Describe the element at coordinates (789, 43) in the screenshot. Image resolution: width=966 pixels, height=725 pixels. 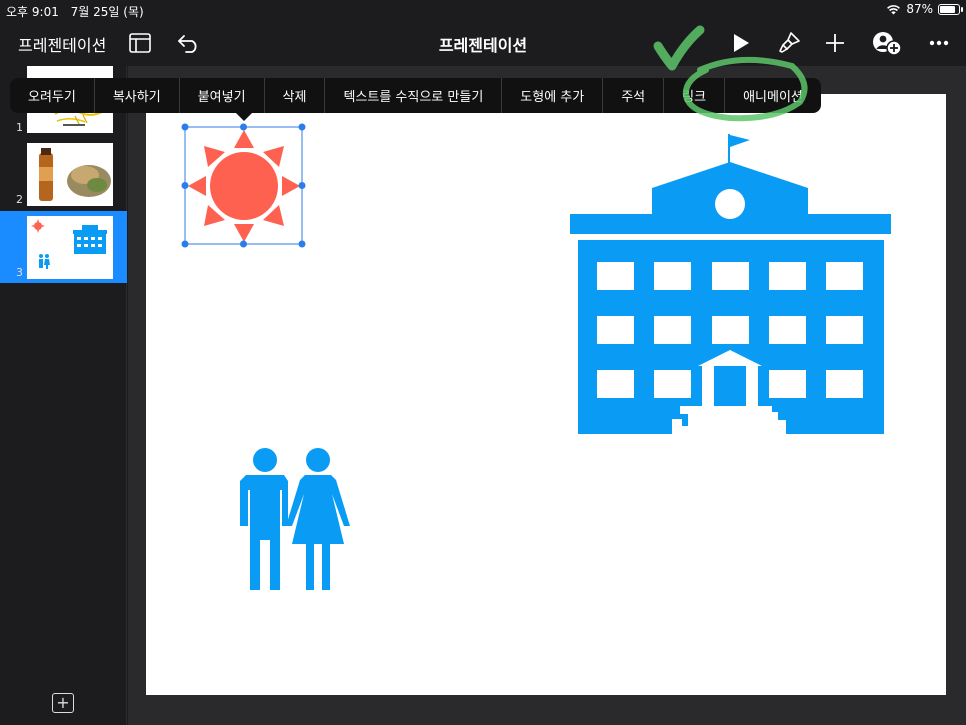
I see `brush-icon` at that location.